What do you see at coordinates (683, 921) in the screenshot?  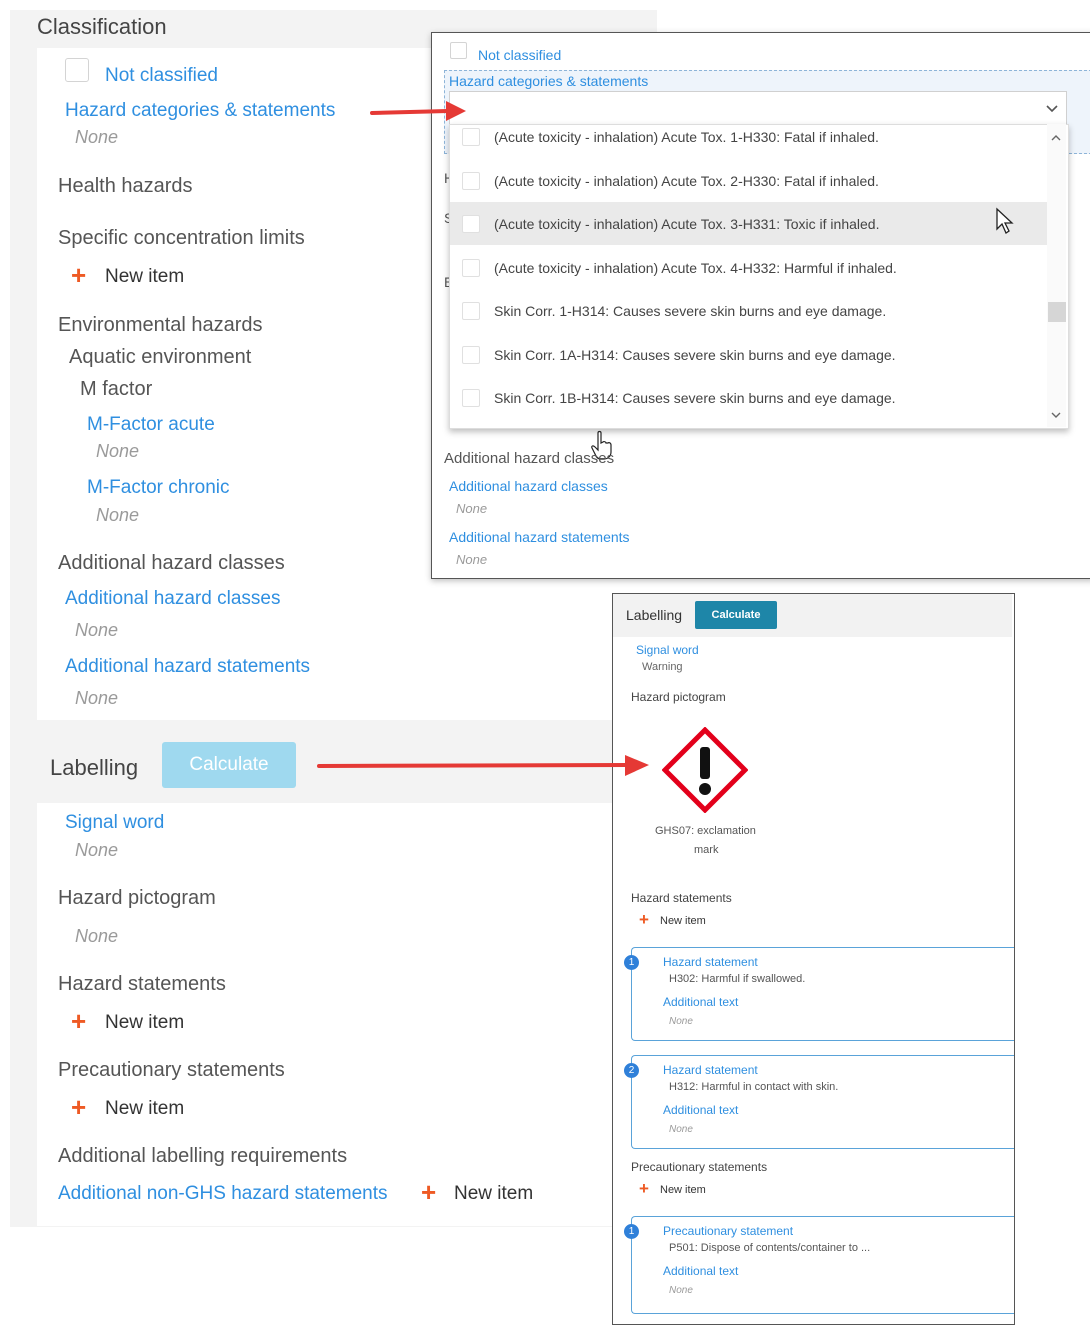 I see `lr-hazard-new-item: New item` at bounding box center [683, 921].